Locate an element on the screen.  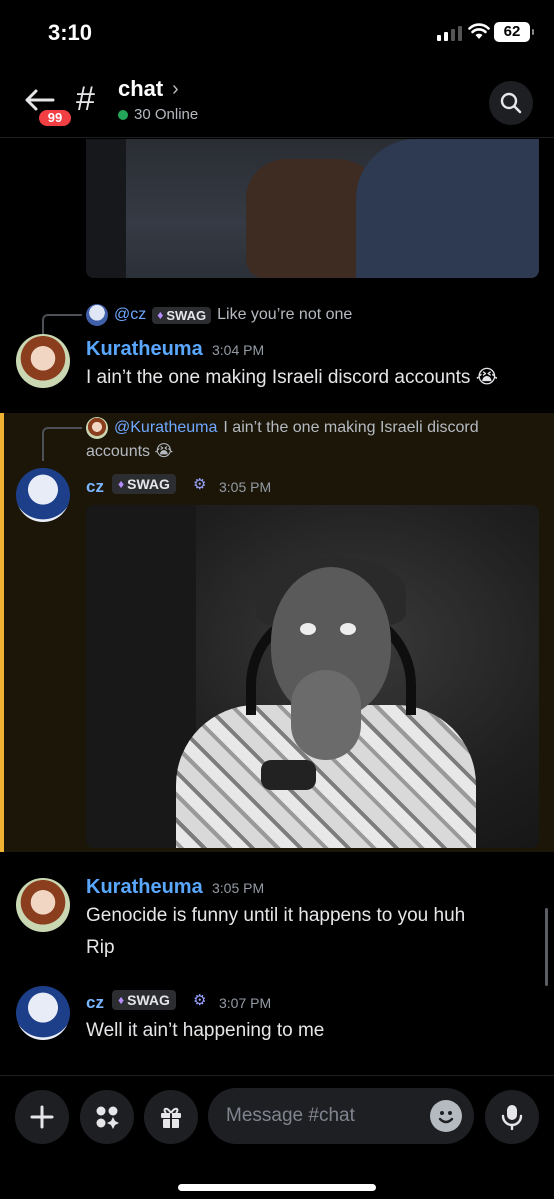
reply-text: I ain’t the one making Israeli discord is located at coordinates (351, 427).